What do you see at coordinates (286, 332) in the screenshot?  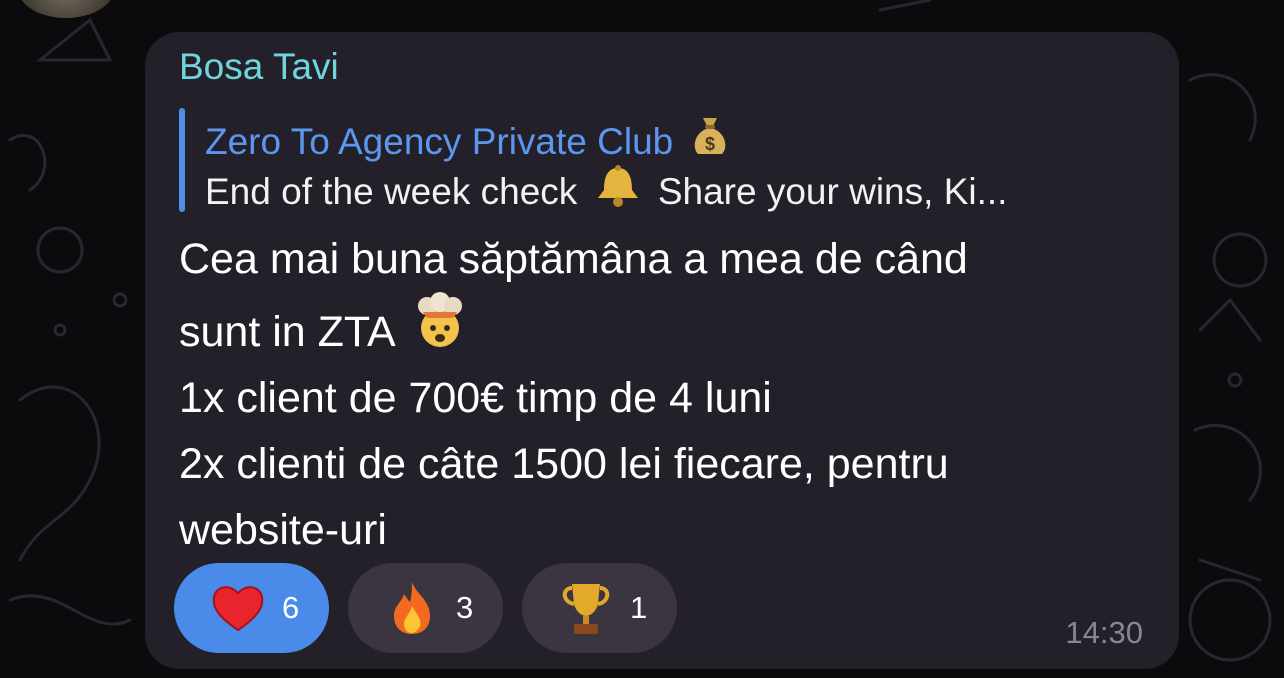 I see `message-line-2: sunt in ZTA` at bounding box center [286, 332].